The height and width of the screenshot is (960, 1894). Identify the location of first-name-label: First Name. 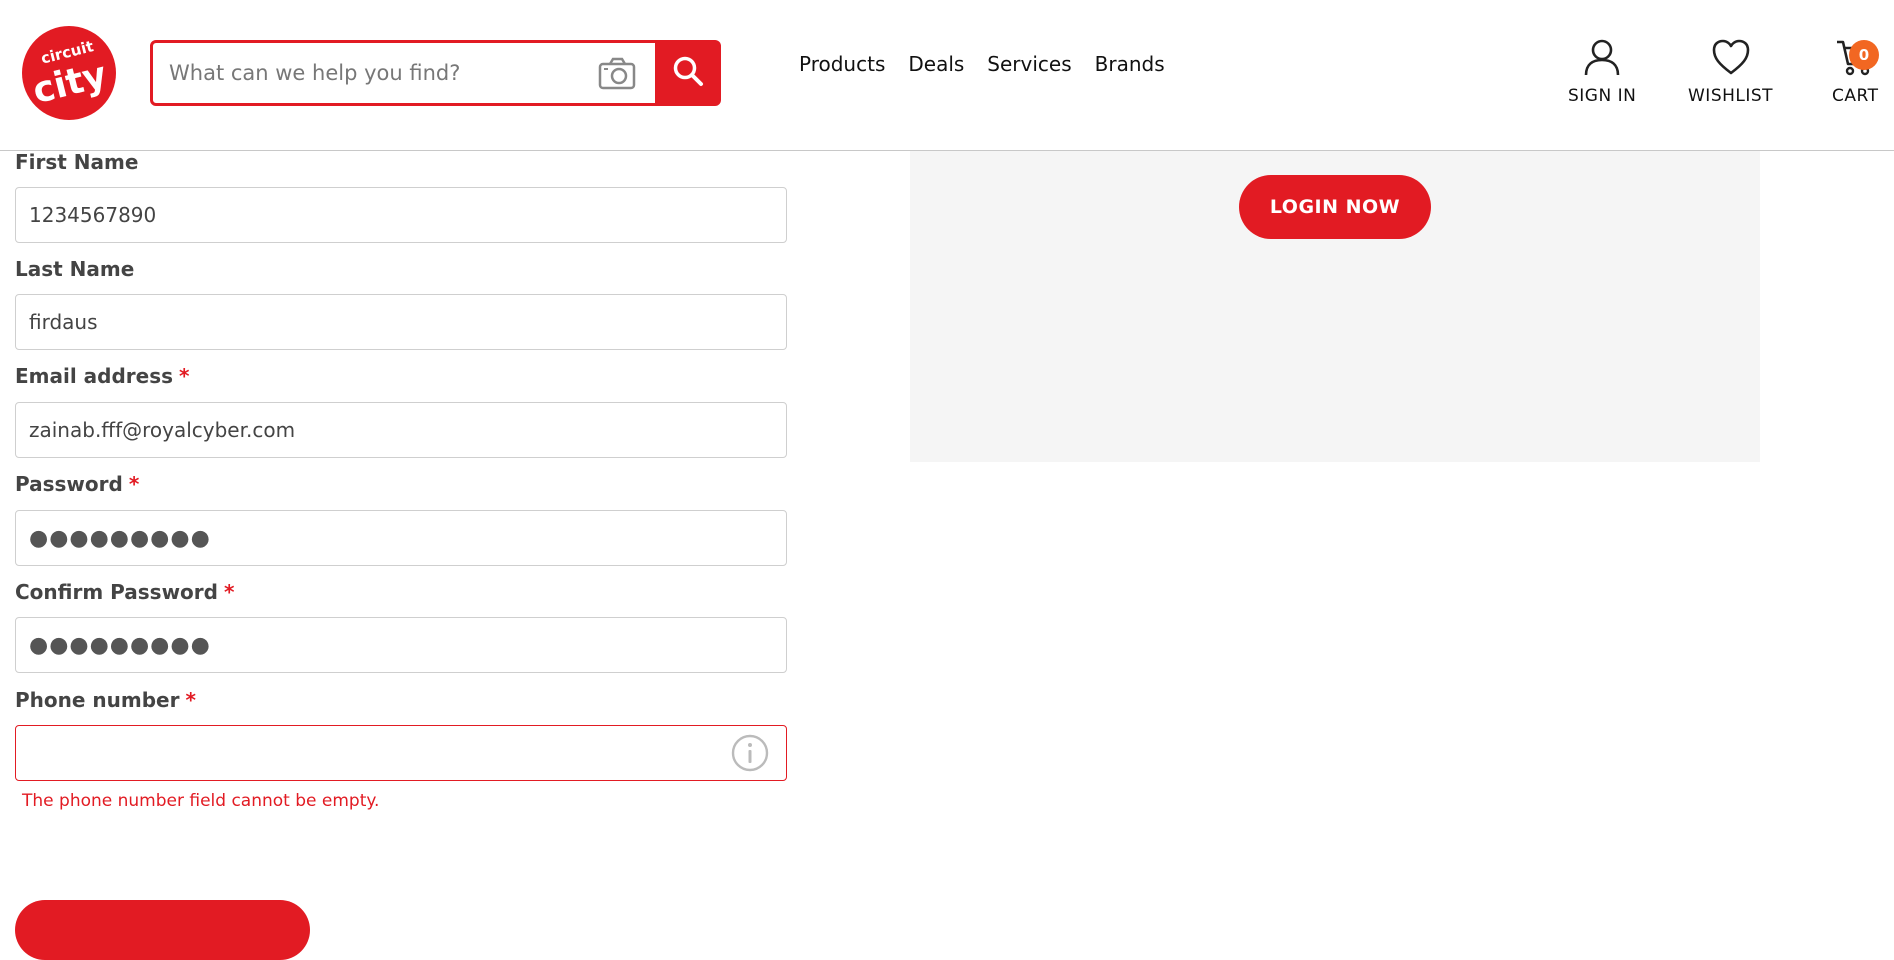
(77, 162).